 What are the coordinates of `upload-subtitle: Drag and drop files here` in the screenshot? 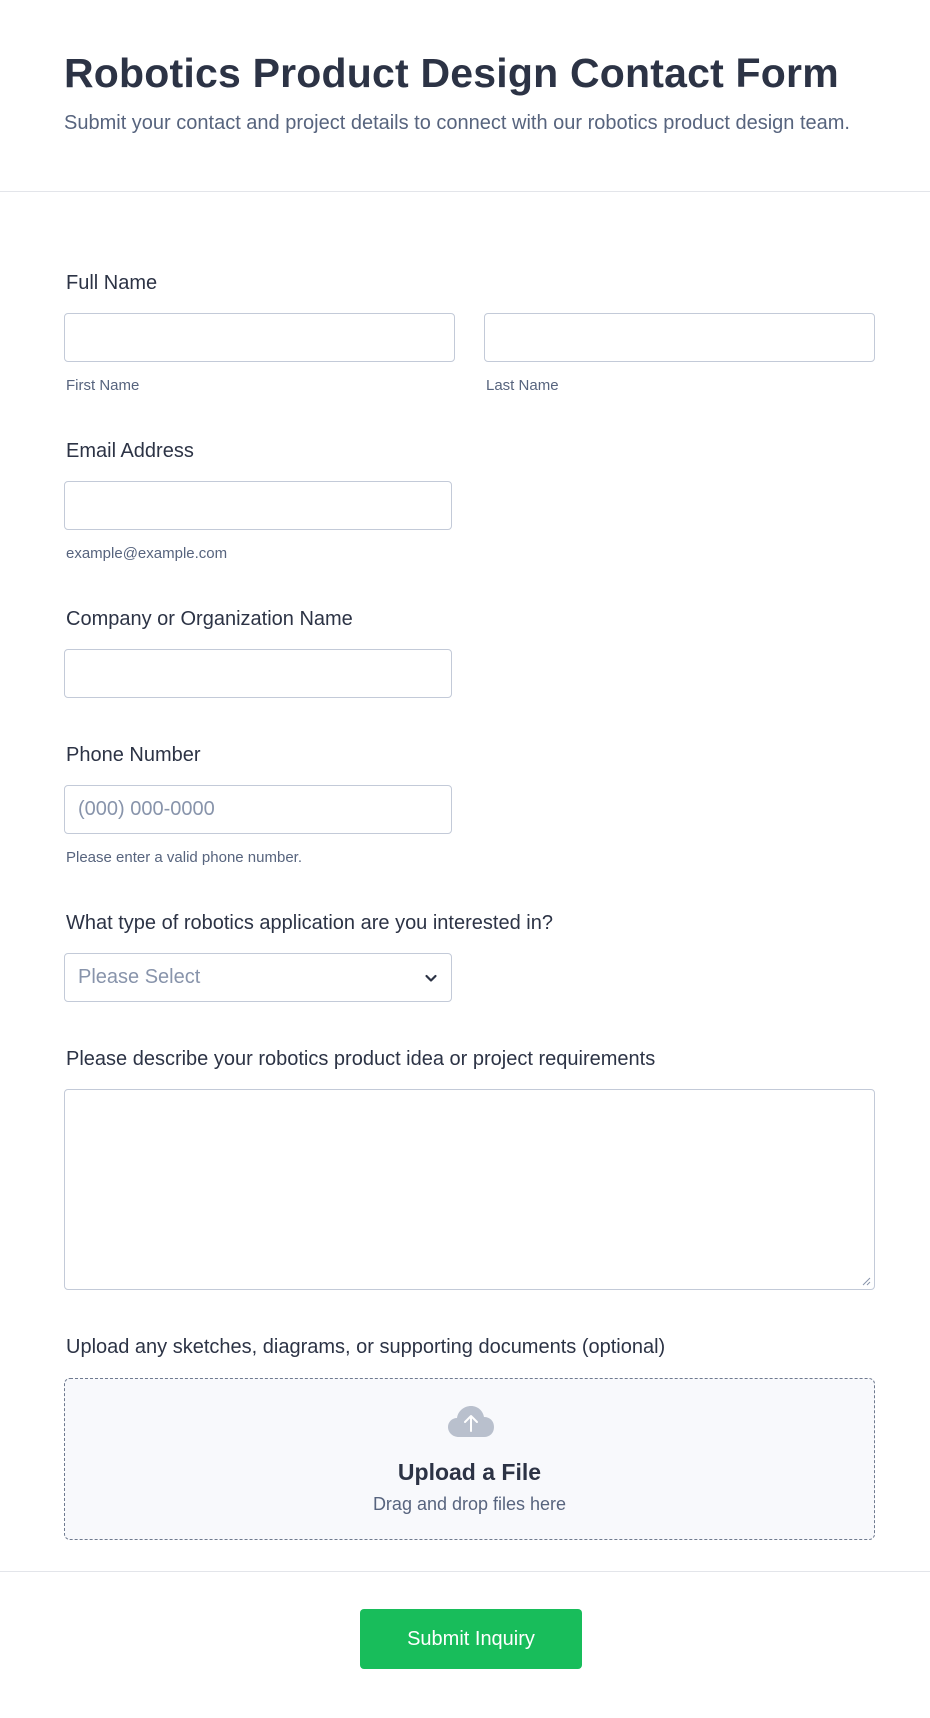 It's located at (469, 1504).